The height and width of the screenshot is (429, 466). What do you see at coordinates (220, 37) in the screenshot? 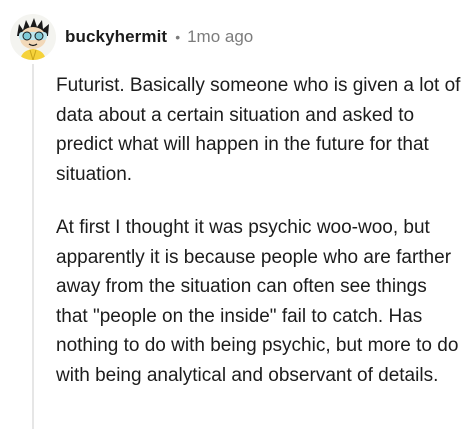
I see `timestamp: 1mo ago` at bounding box center [220, 37].